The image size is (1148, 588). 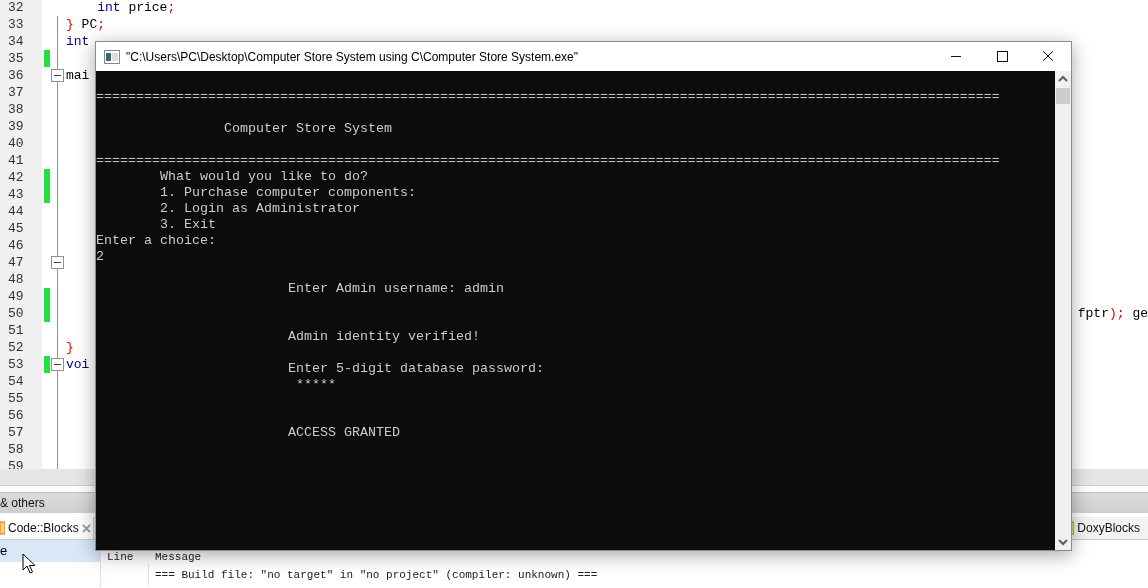 I want to click on panel-tab: Code::Blocks, so click(x=47, y=528).